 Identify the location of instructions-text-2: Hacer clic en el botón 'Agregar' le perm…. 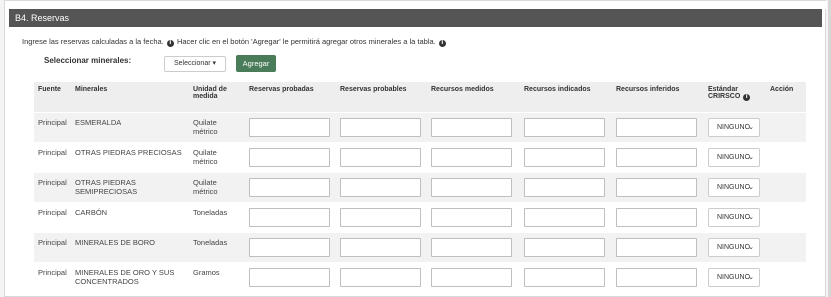
(306, 41).